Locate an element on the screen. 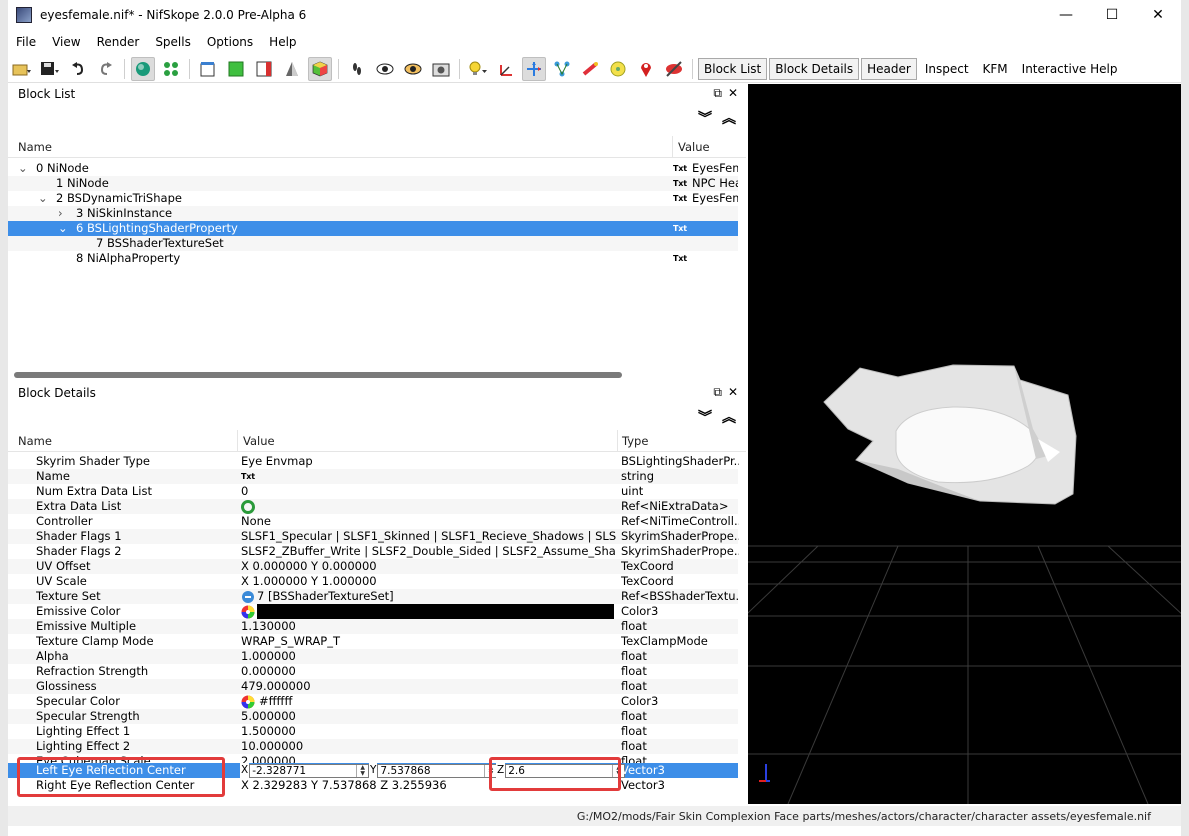 The width and height of the screenshot is (1189, 836). footprint-icon is located at coordinates (357, 69).